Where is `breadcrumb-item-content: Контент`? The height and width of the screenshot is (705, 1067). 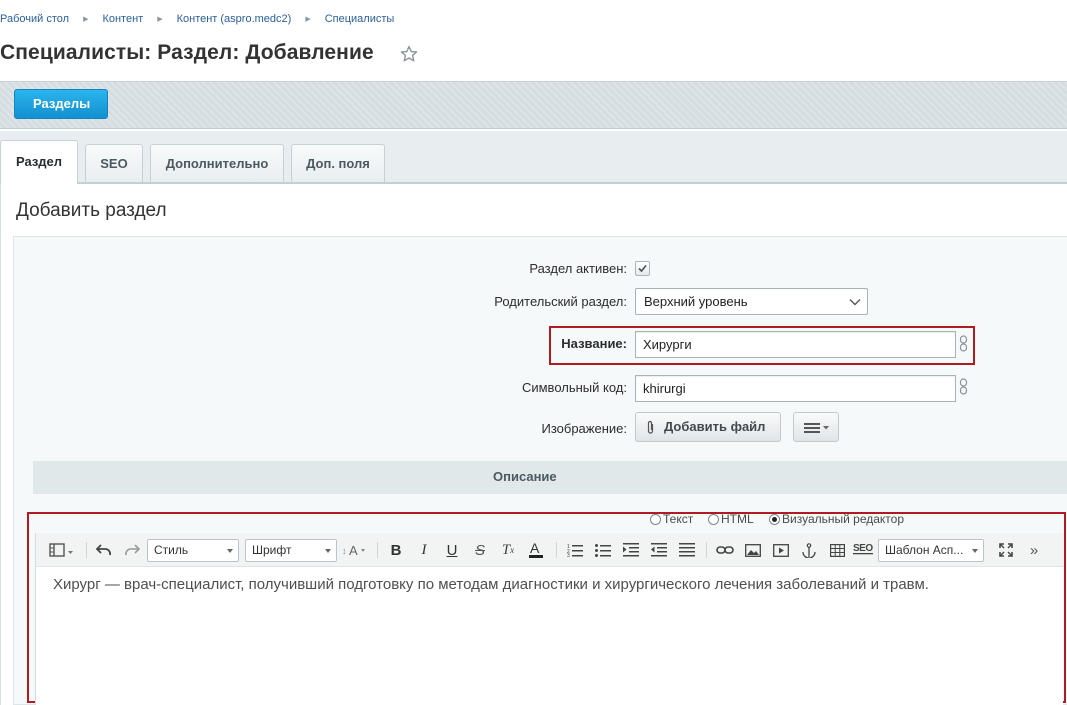 breadcrumb-item-content: Контент is located at coordinates (122, 19).